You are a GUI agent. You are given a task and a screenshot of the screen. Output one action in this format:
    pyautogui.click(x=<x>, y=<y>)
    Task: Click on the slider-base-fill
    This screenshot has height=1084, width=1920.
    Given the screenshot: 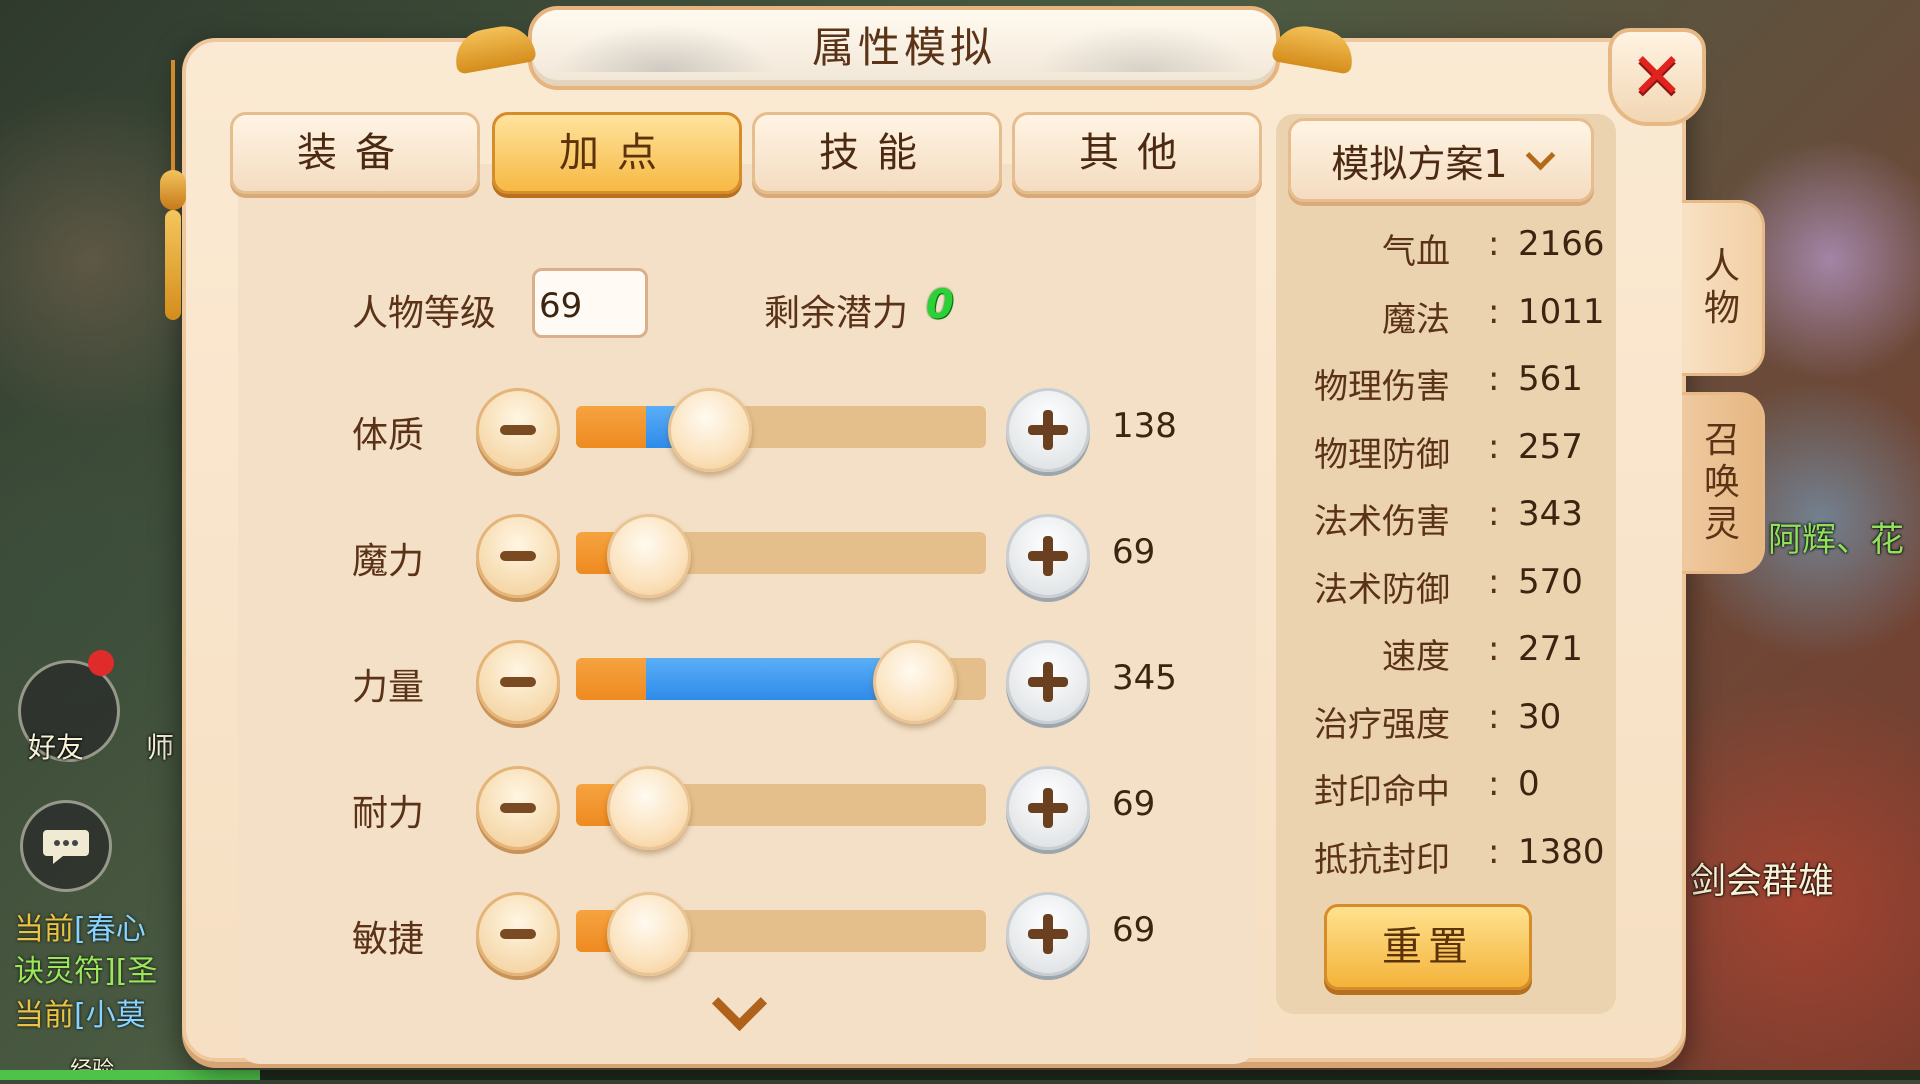 What is the action you would take?
    pyautogui.click(x=611, y=427)
    